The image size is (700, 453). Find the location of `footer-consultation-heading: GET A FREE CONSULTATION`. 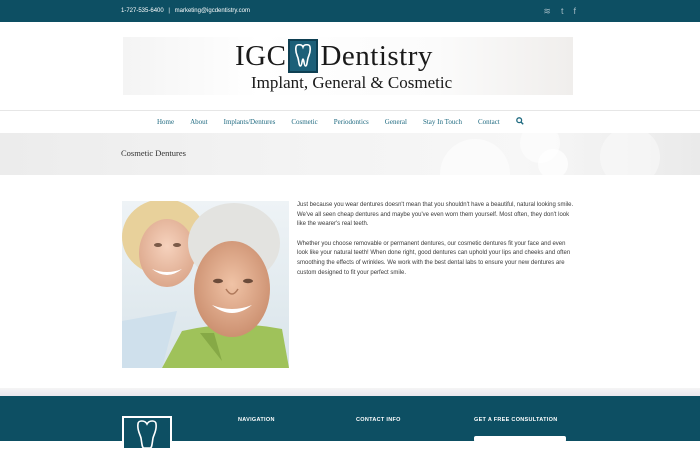

footer-consultation-heading: GET A FREE CONSULTATION is located at coordinates (516, 420).